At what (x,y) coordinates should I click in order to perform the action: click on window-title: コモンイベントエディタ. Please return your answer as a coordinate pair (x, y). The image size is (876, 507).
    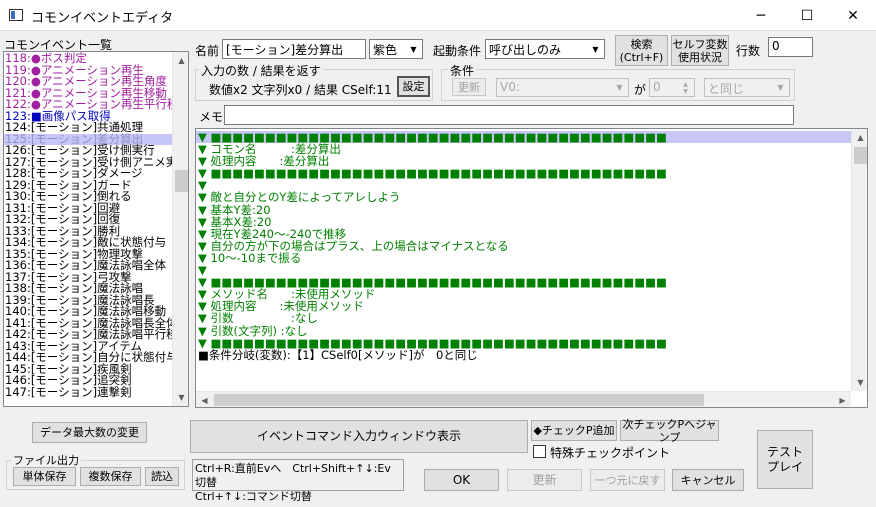
    Looking at the image, I should click on (102, 18).